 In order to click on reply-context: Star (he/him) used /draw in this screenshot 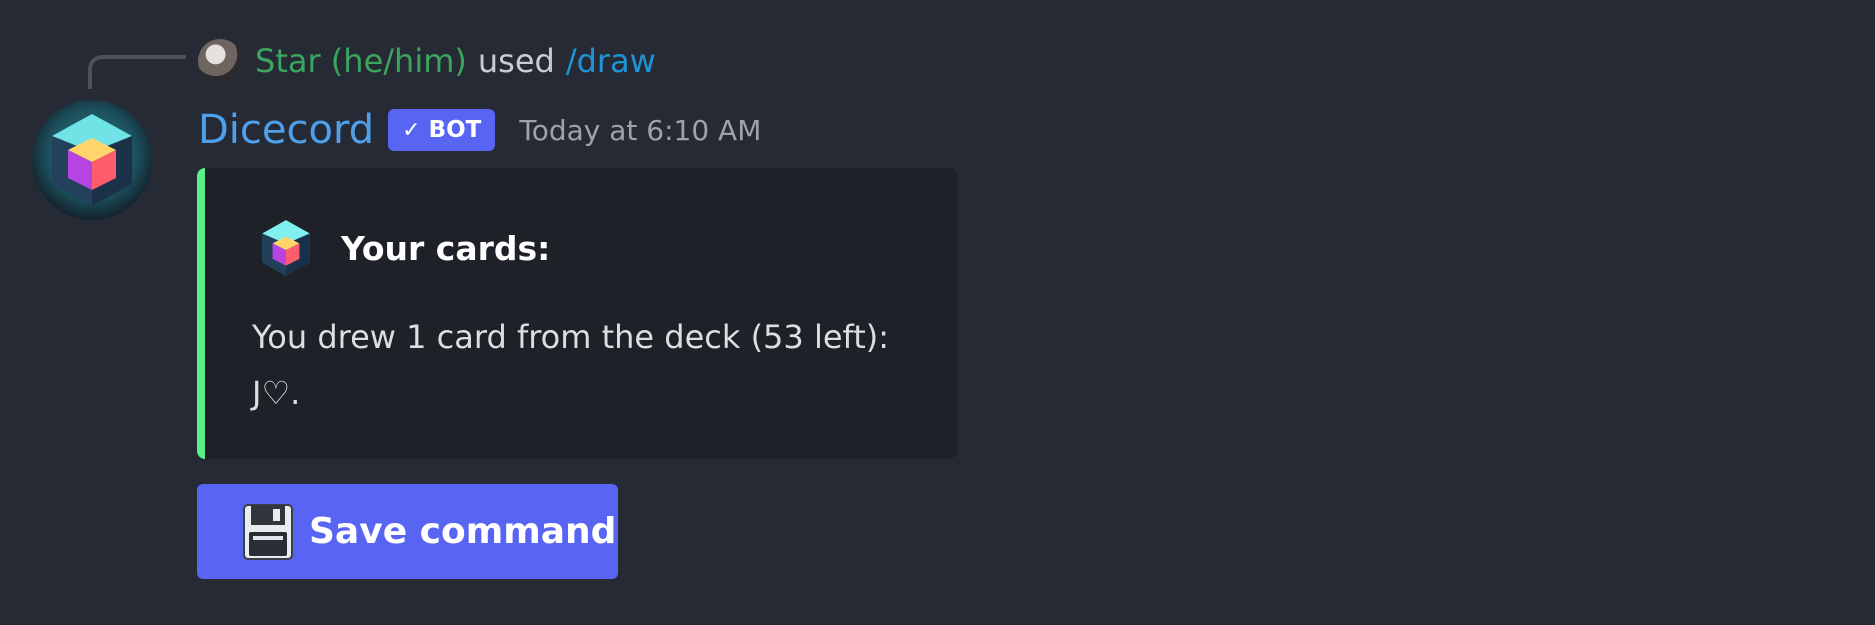, I will do `click(427, 61)`.